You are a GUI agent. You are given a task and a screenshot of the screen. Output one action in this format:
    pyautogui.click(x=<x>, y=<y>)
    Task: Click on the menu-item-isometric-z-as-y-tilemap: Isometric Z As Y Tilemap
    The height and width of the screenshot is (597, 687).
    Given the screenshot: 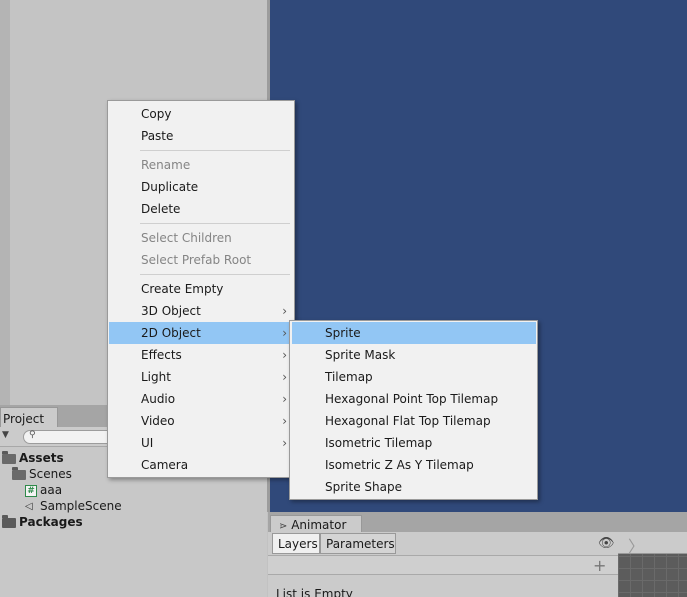 What is the action you would take?
    pyautogui.click(x=414, y=465)
    